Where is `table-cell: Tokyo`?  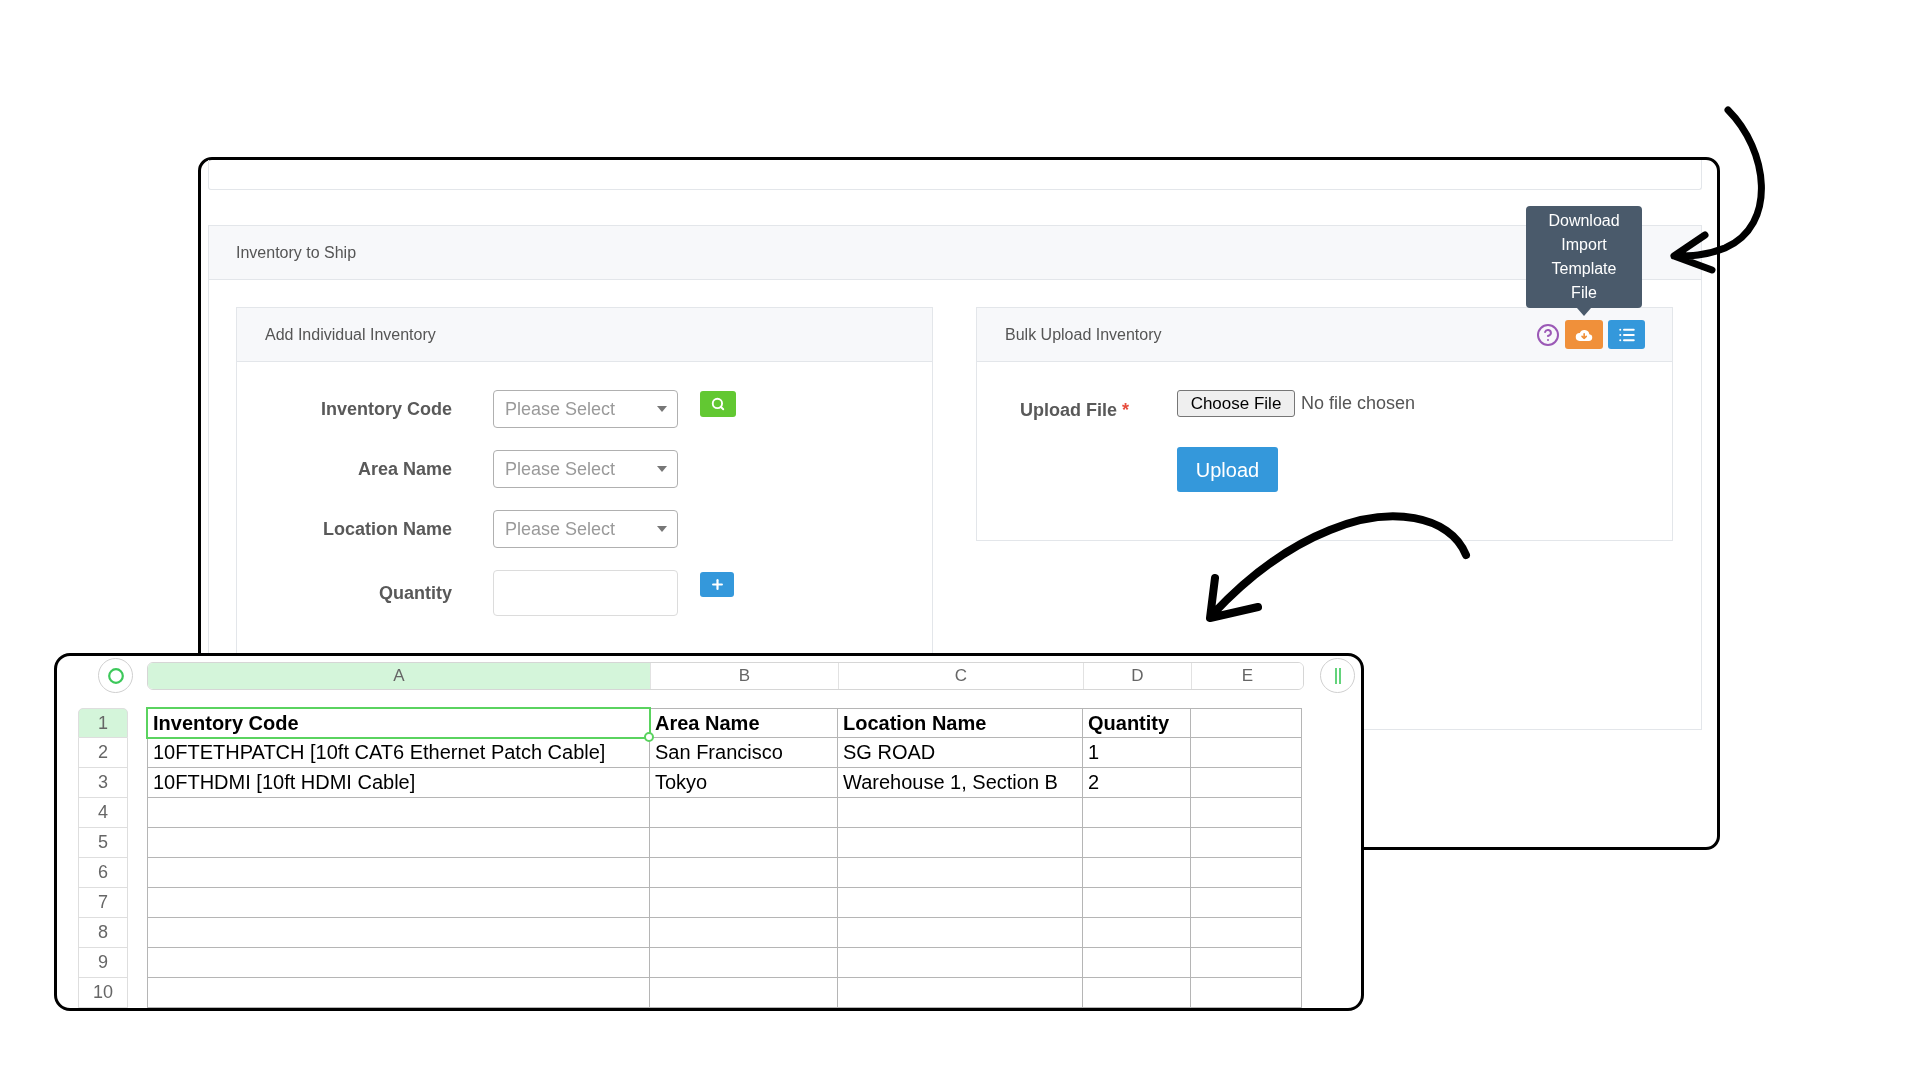 table-cell: Tokyo is located at coordinates (744, 783).